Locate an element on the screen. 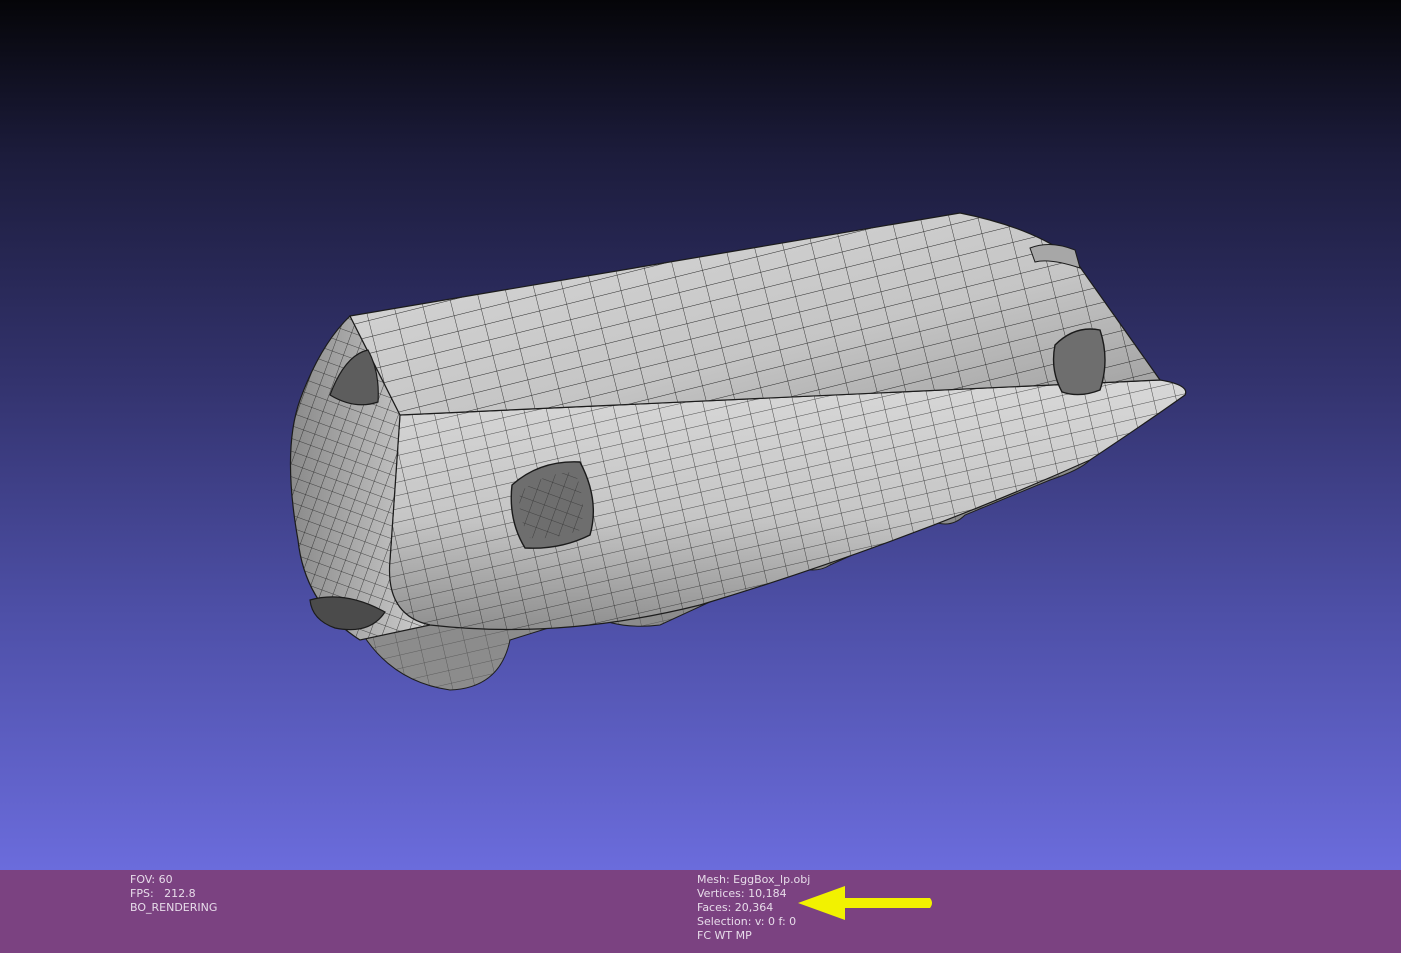 This screenshot has height=953, width=1401. rear-handle-hole is located at coordinates (1079, 362).